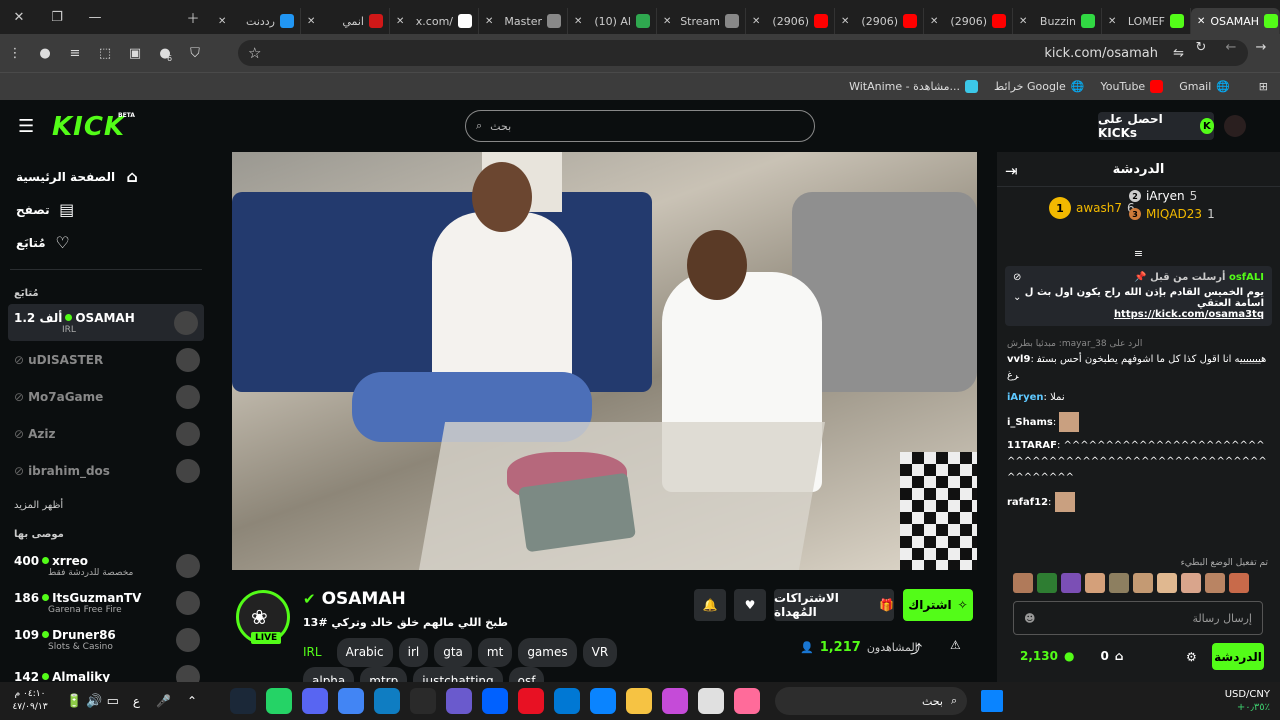  Describe the element at coordinates (1163, 196) in the screenshot. I see `leaderboard-entry: 2 iAryen 5` at that location.